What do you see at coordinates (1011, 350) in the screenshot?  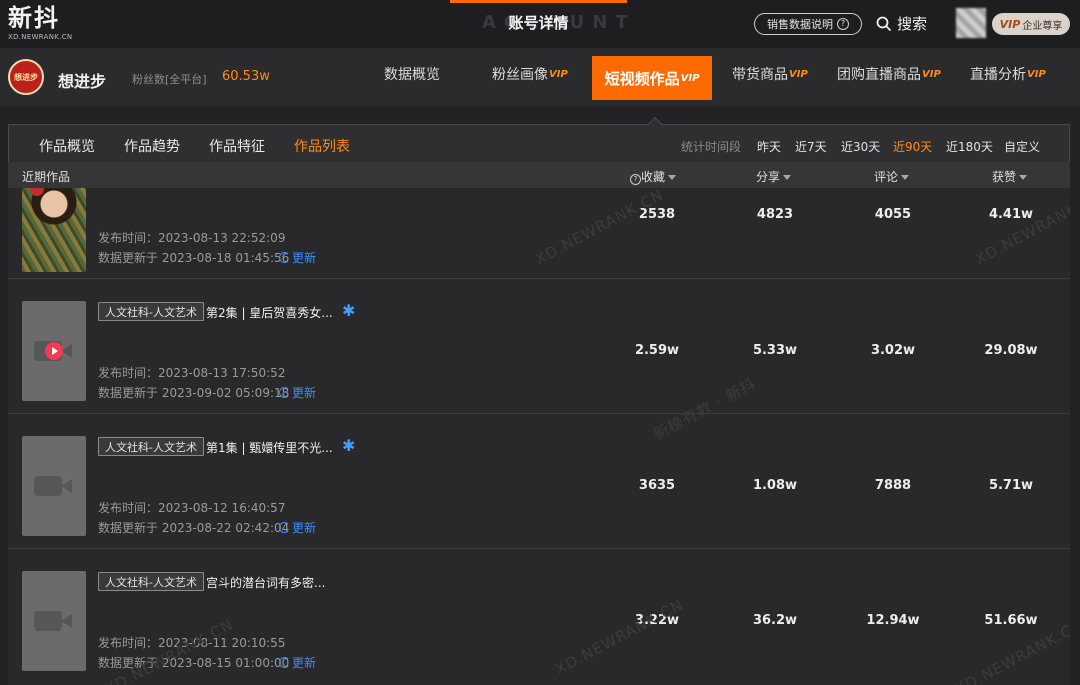 I see `likes-count: 29.08w` at bounding box center [1011, 350].